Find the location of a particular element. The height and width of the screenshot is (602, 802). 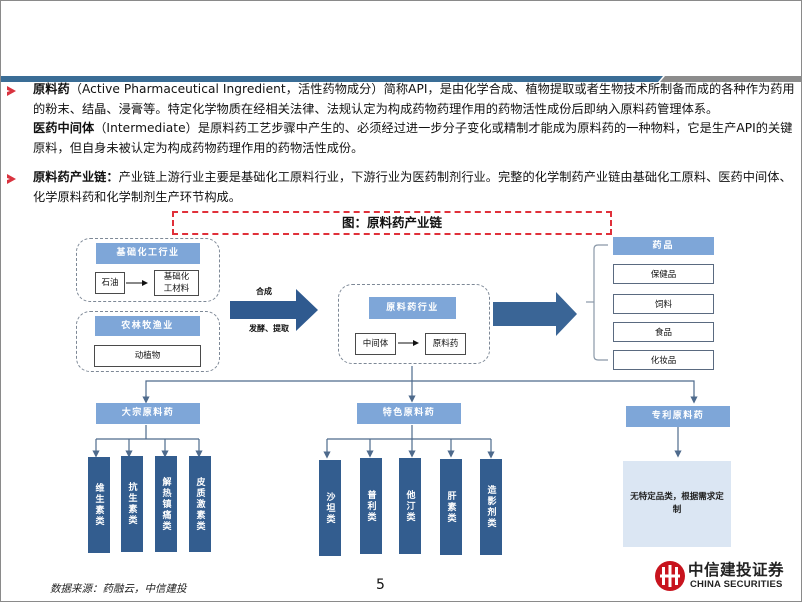

box-flora-fauna: 动植物 is located at coordinates (147, 356).